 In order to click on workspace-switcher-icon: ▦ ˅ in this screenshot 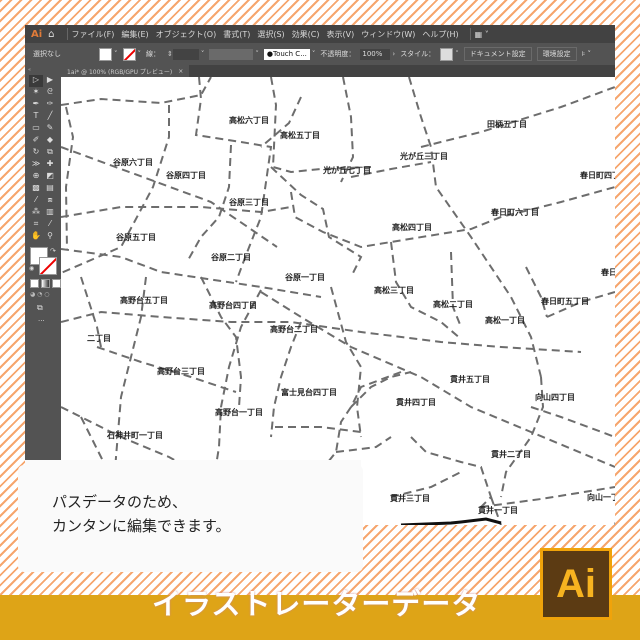, I will do `click(482, 34)`.